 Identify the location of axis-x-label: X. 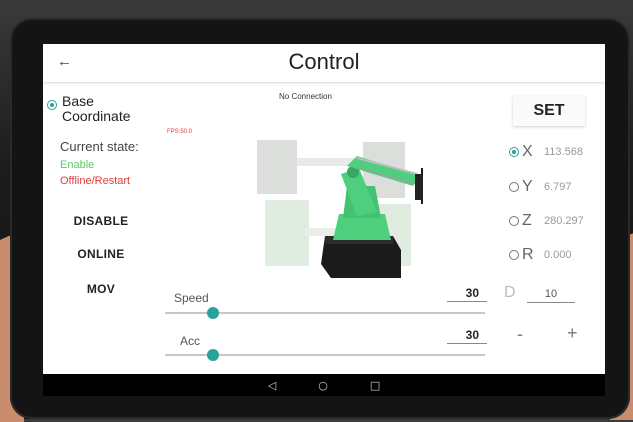
(527, 151).